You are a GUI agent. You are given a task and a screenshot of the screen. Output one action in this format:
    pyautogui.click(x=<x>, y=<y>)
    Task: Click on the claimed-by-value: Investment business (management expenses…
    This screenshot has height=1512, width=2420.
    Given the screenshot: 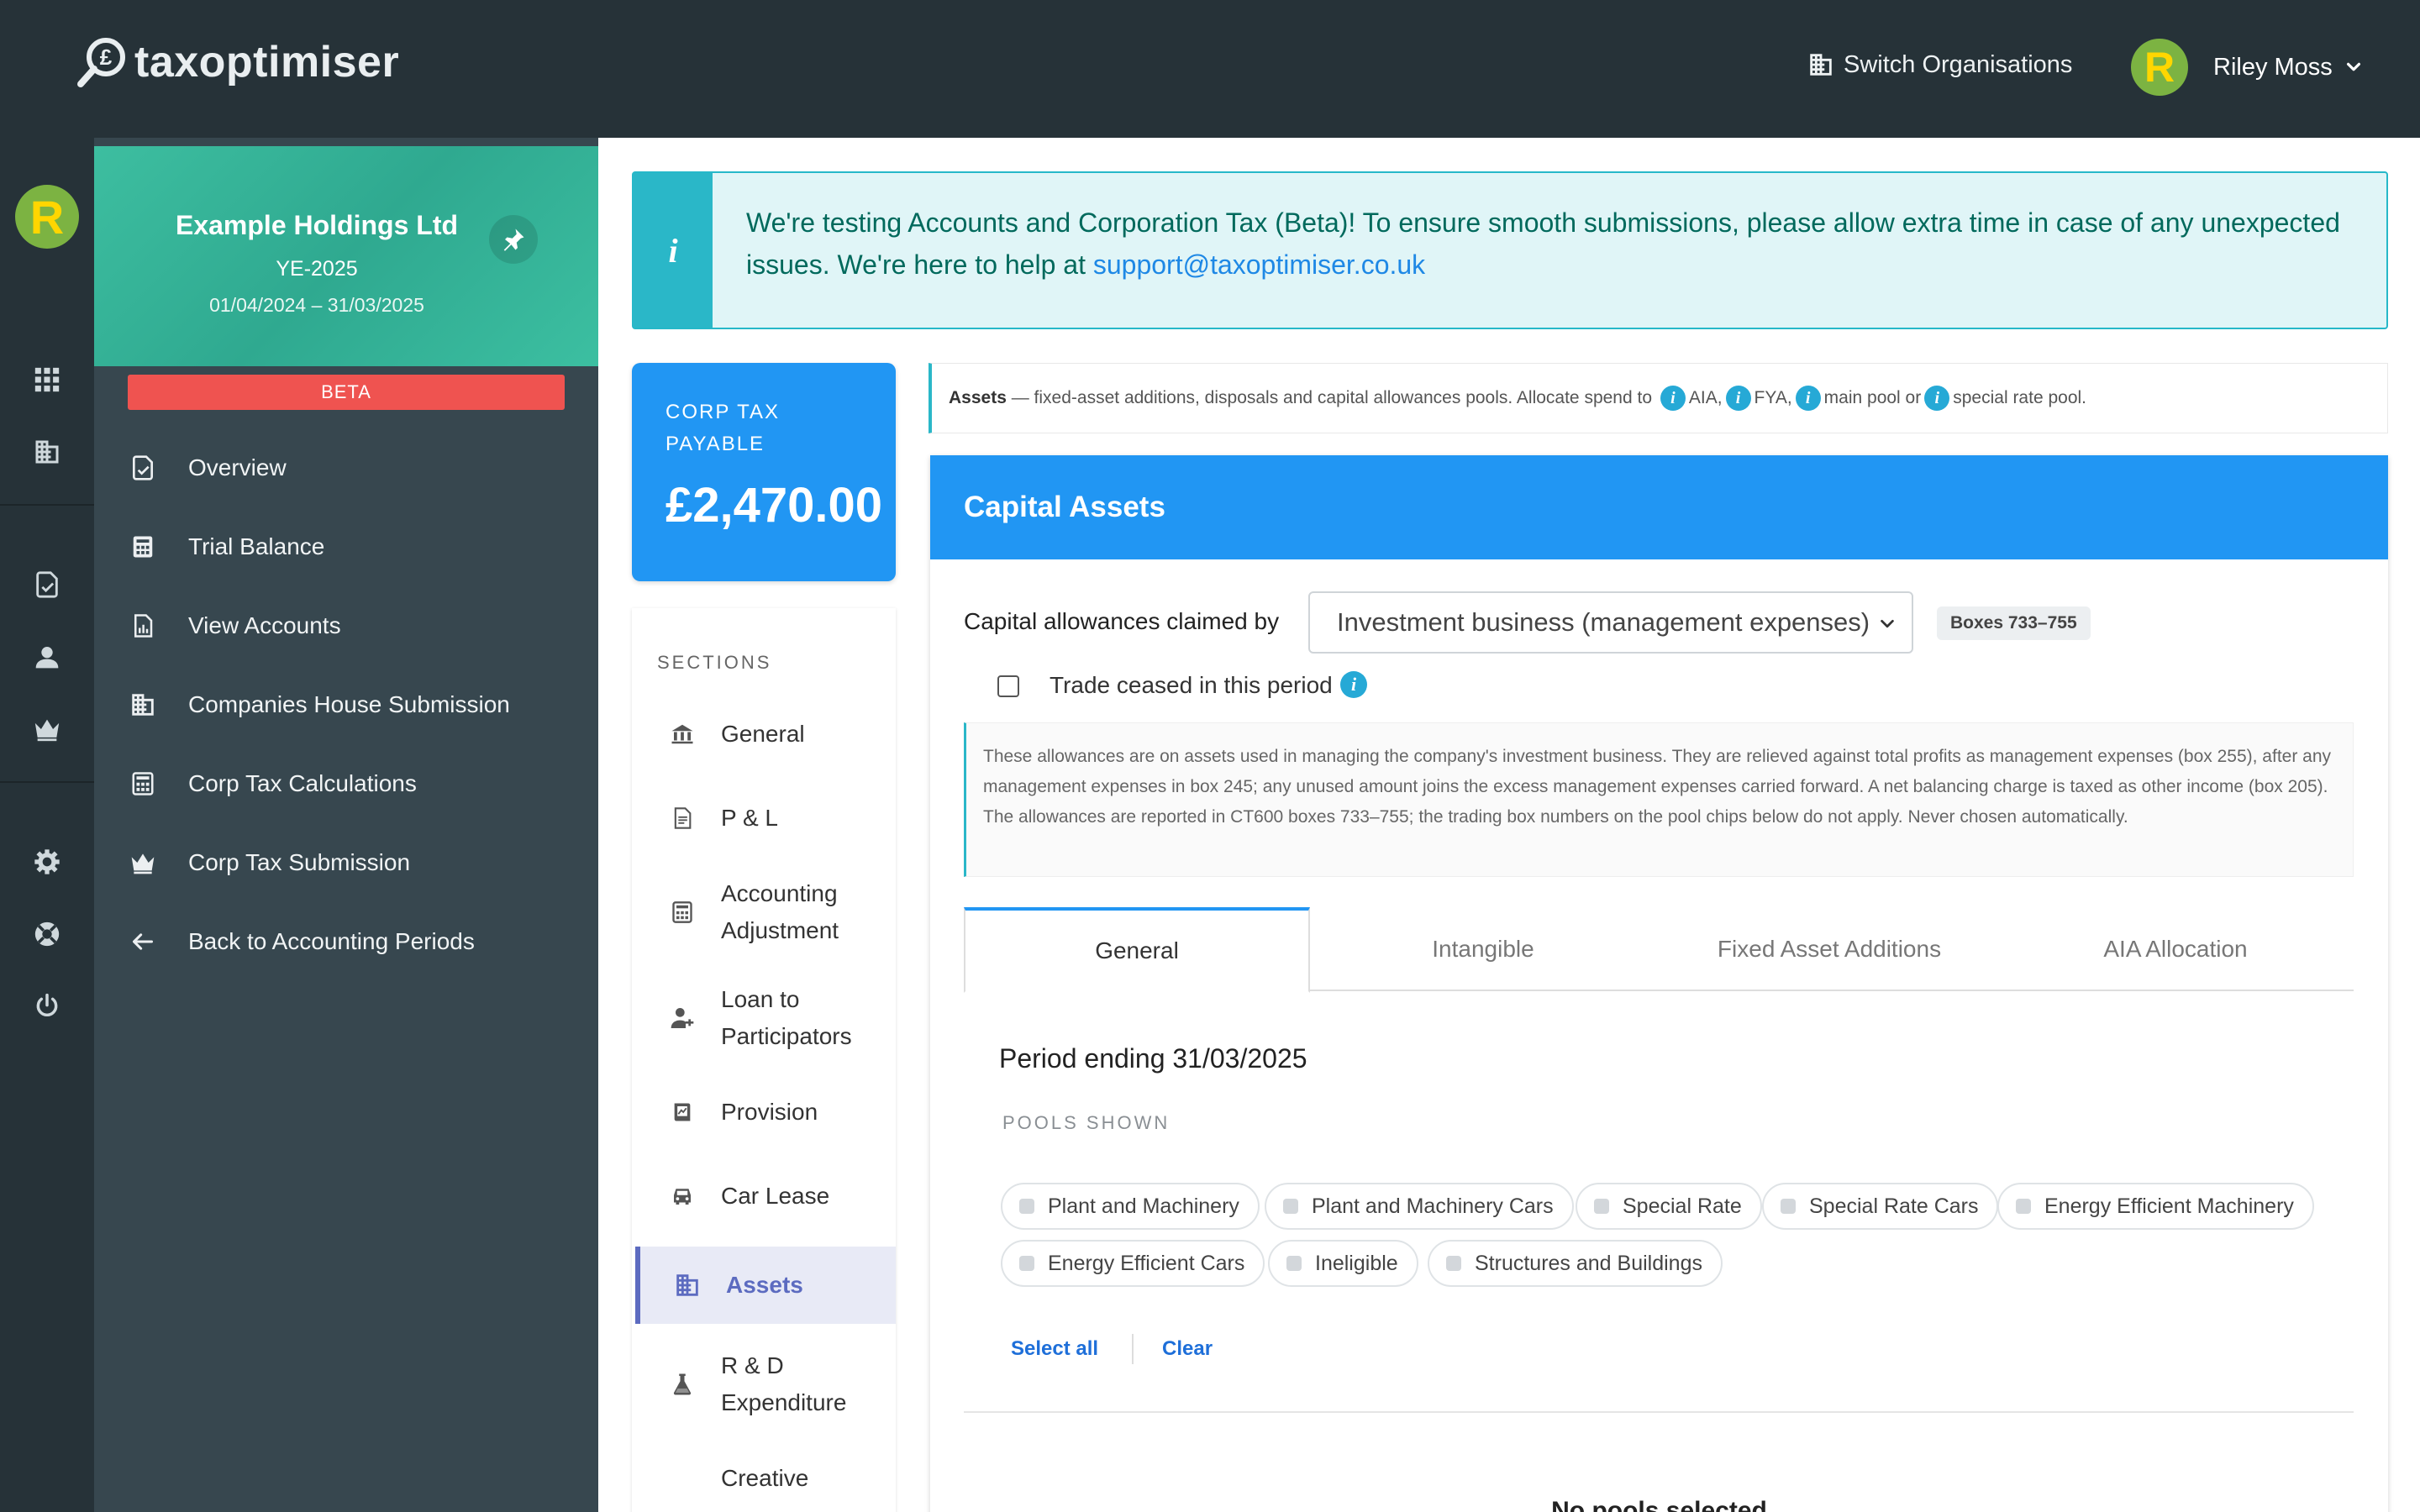 What is the action you would take?
    pyautogui.click(x=1603, y=622)
    